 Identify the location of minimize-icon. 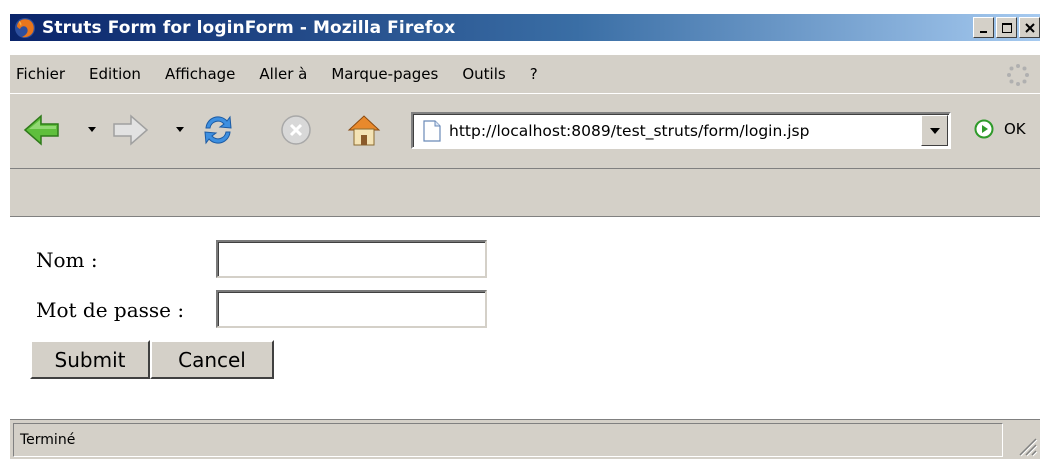
(983, 31).